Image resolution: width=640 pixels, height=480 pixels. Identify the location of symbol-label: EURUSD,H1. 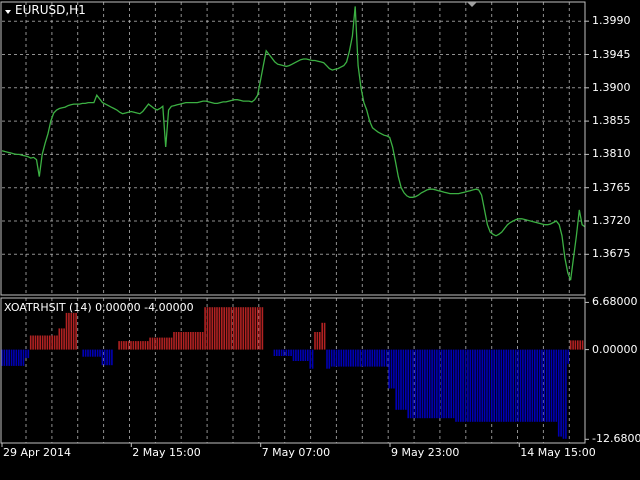
(50, 10).